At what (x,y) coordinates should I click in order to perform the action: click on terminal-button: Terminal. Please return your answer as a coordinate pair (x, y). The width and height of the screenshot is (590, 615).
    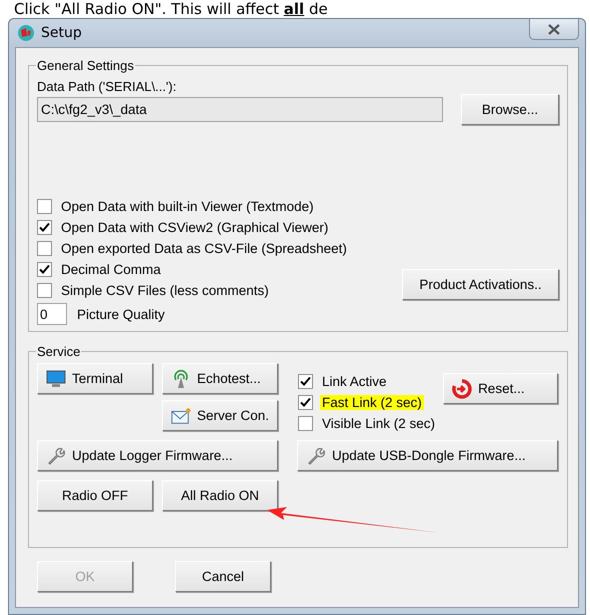
    Looking at the image, I should click on (95, 378).